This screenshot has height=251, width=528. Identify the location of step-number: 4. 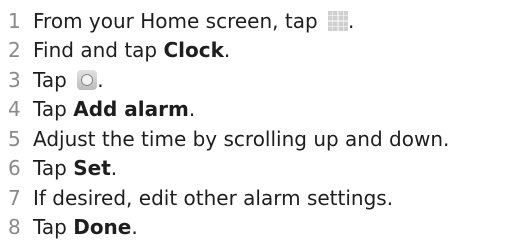
(14, 109).